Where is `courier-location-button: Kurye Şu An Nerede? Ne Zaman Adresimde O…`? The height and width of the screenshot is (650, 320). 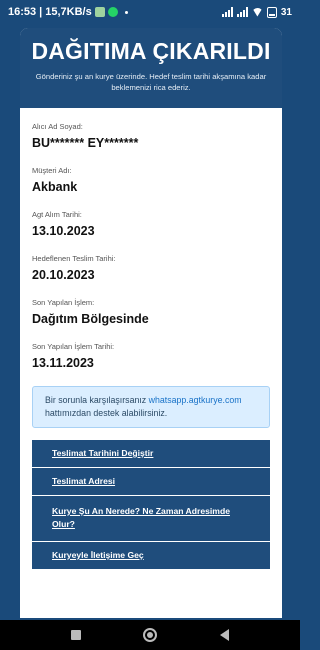
courier-location-button: Kurye Şu An Nerede? Ne Zaman Adresimde O… is located at coordinates (151, 519).